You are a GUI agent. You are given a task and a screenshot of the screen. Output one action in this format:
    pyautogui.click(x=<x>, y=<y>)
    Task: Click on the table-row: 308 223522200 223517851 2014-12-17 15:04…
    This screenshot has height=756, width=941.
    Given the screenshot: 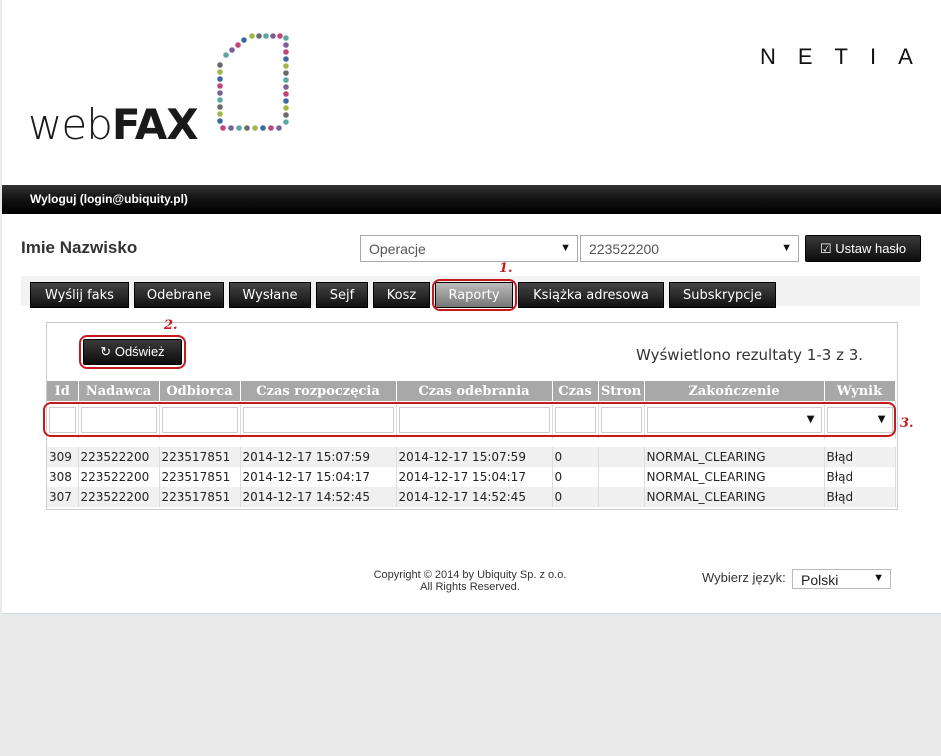 What is the action you would take?
    pyautogui.click(x=471, y=477)
    